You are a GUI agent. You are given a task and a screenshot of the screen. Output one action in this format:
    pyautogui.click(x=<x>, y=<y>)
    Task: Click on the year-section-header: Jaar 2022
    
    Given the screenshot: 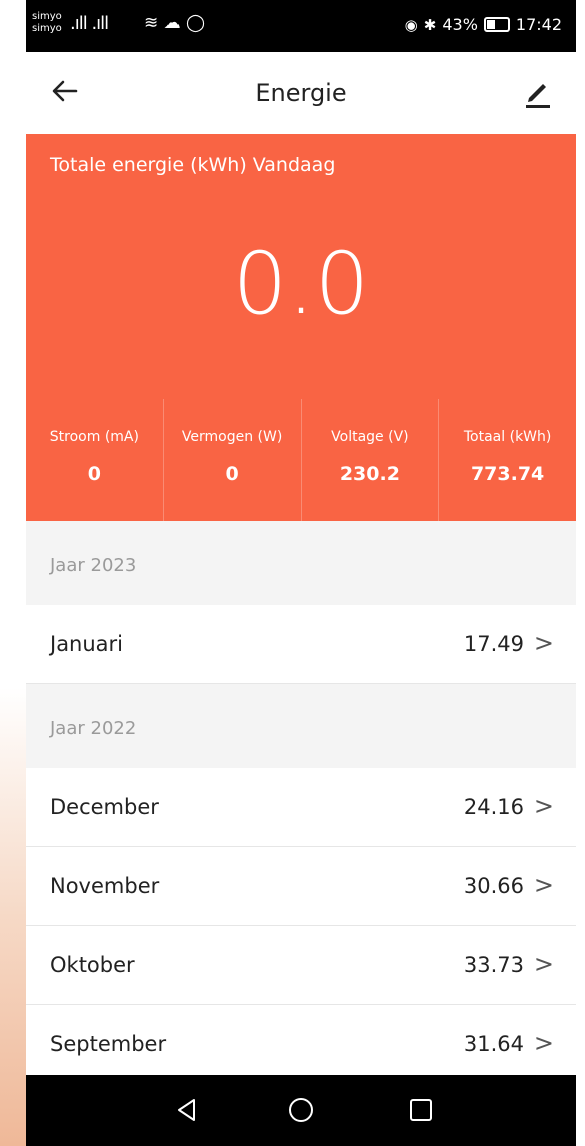 What is the action you would take?
    pyautogui.click(x=301, y=726)
    